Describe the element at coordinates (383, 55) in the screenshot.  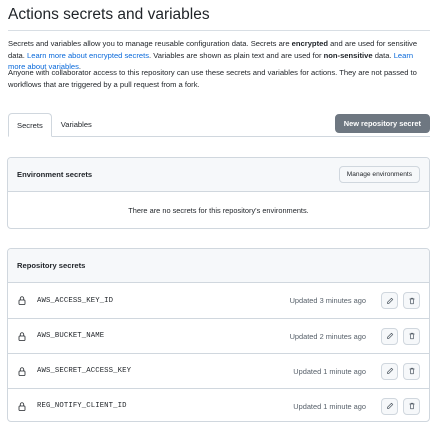
I see `intro-text: data.` at that location.